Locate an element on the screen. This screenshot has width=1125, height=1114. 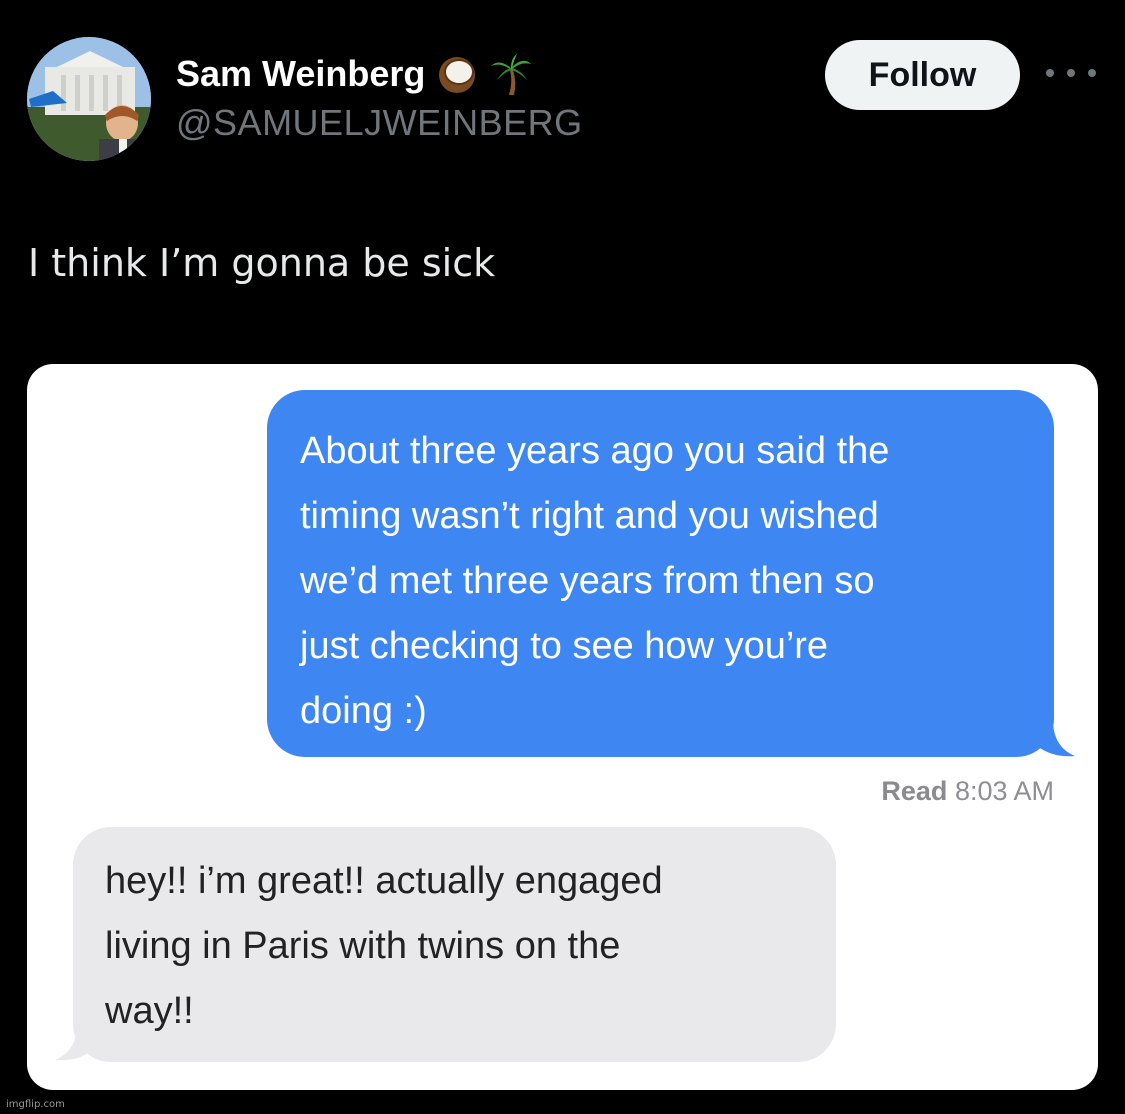
message-line: hey!! i’m great!! actually engaged is located at coordinates (384, 881).